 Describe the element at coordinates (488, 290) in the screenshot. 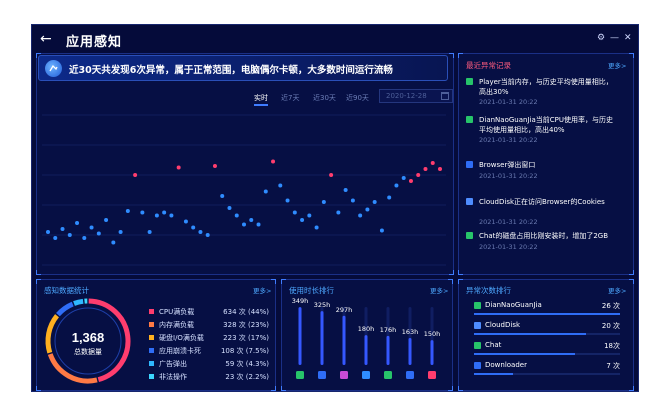

I see `ranking-title: 异常次数排行` at that location.